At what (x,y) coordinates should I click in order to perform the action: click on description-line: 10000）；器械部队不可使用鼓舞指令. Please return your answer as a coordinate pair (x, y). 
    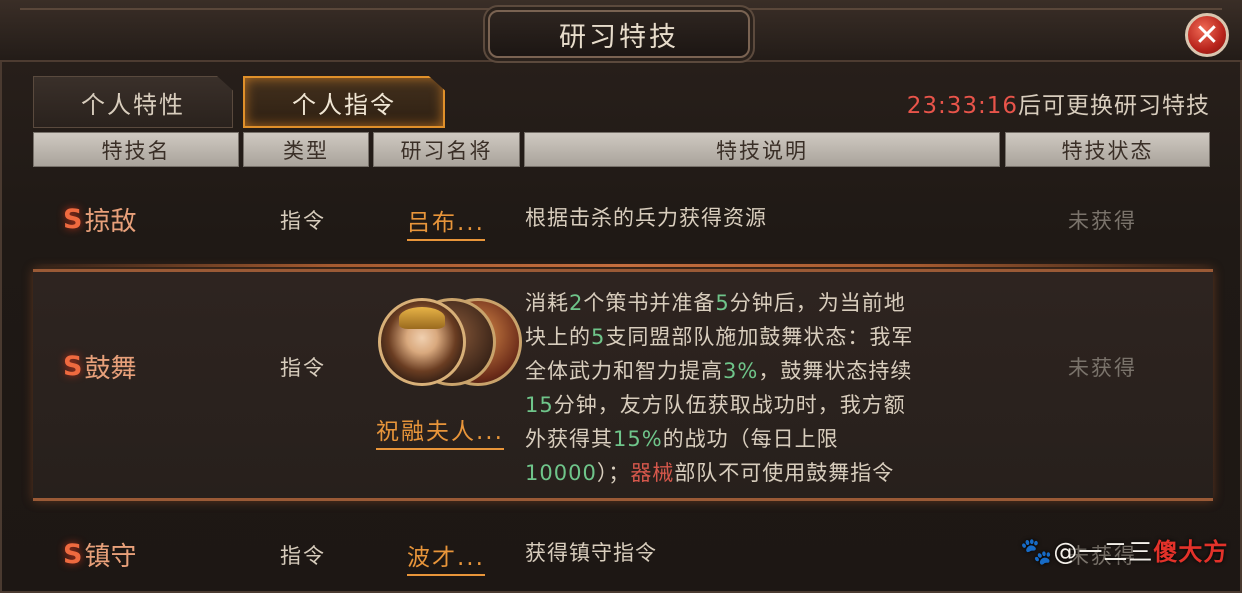
    Looking at the image, I should click on (719, 473).